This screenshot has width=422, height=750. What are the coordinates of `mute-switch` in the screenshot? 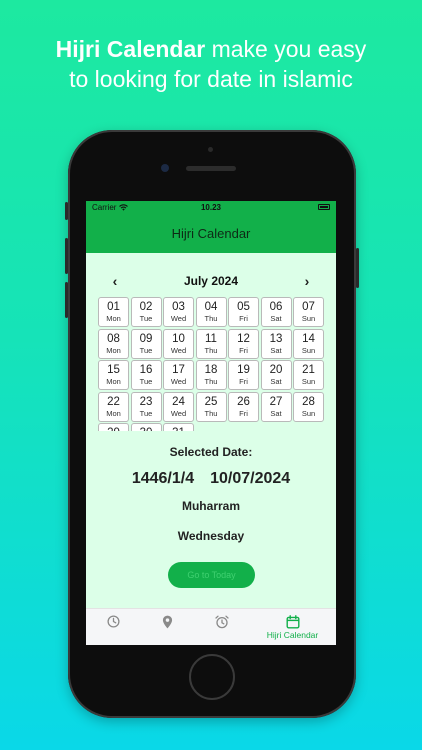 It's located at (66, 211).